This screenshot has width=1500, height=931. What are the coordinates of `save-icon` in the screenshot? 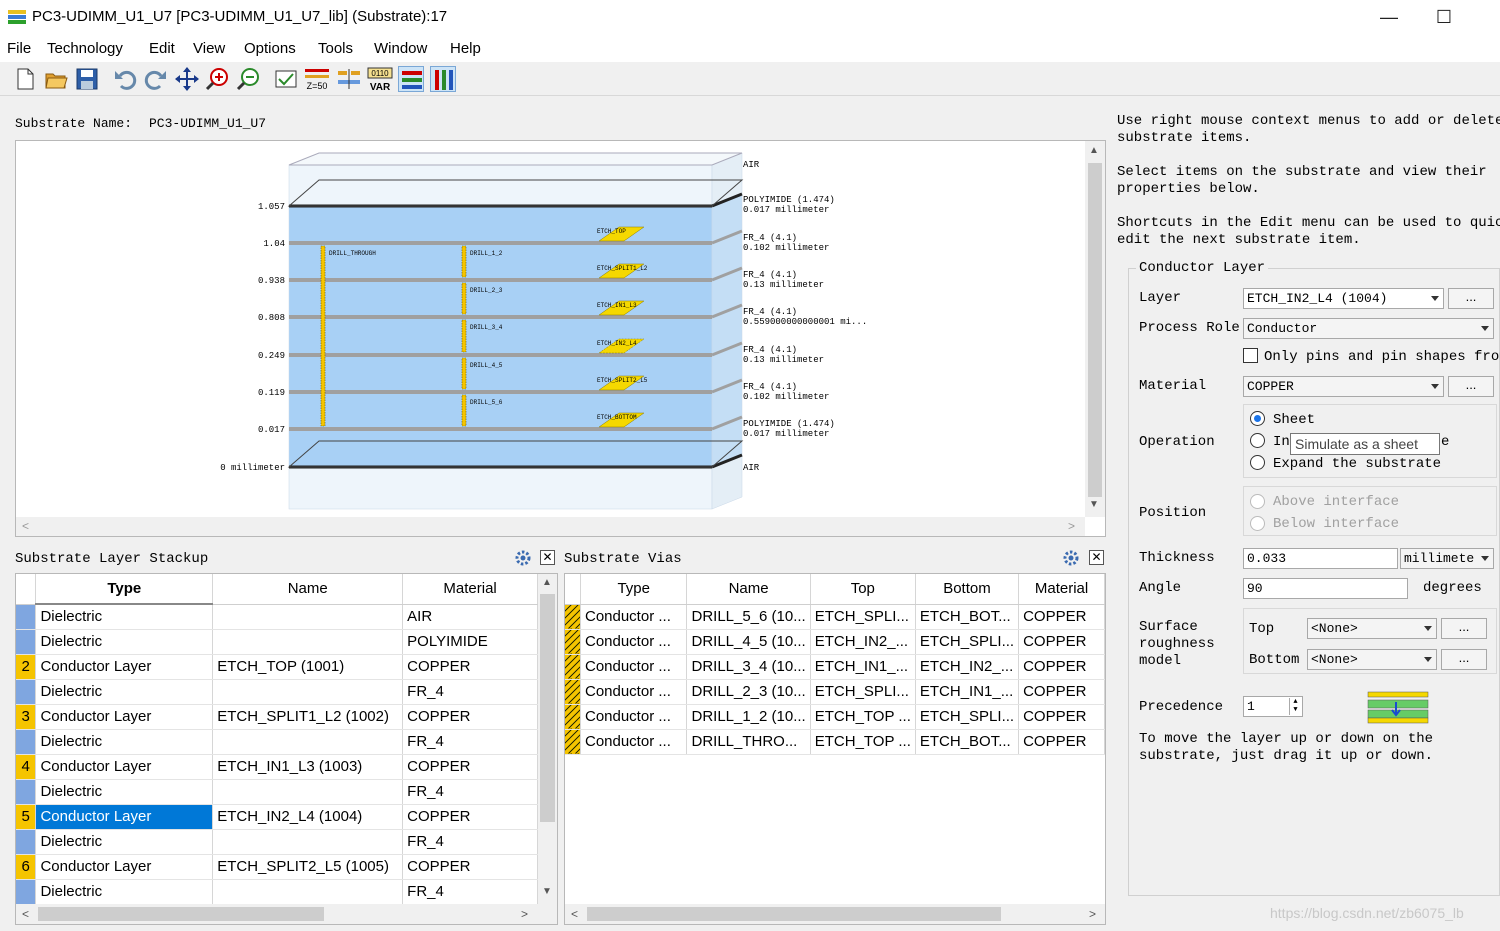 It's located at (87, 79).